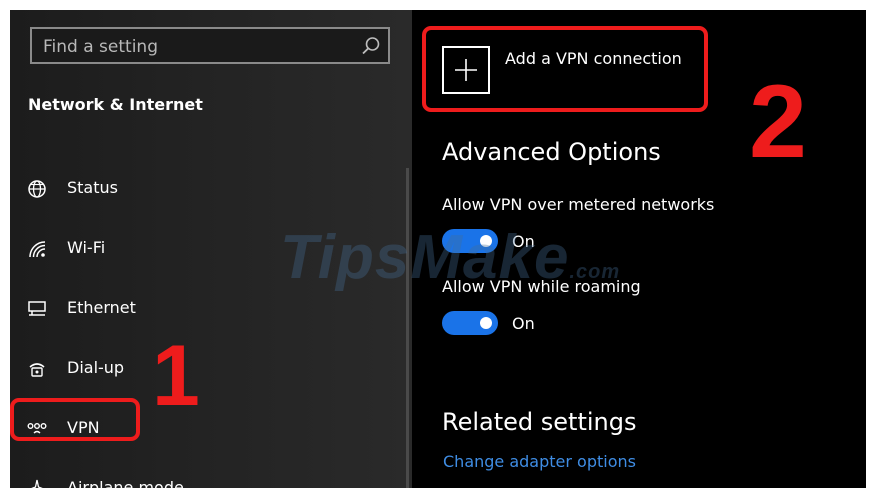 Image resolution: width=870 pixels, height=492 pixels. What do you see at coordinates (37, 309) in the screenshot?
I see `ethernet-icon` at bounding box center [37, 309].